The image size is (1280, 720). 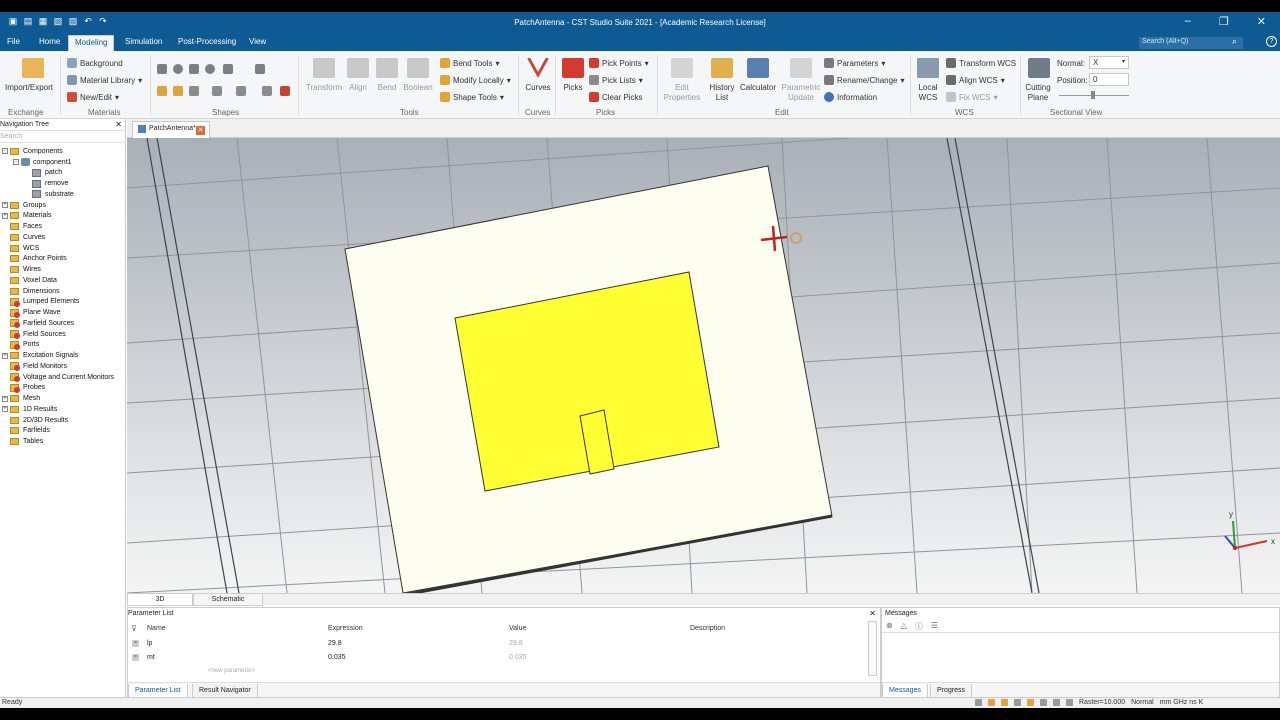 What do you see at coordinates (1234, 41) in the screenshot?
I see `search-icon: ⌕` at bounding box center [1234, 41].